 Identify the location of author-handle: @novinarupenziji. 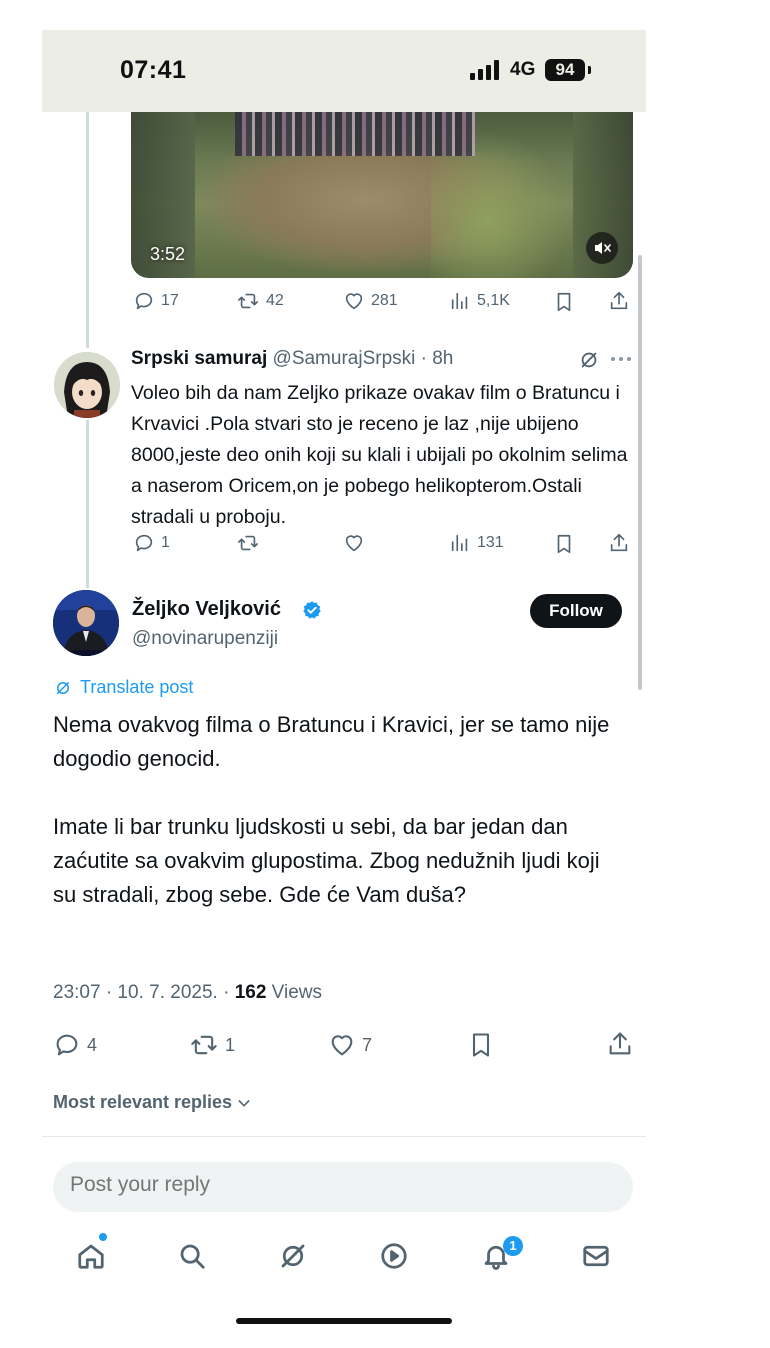
(205, 639).